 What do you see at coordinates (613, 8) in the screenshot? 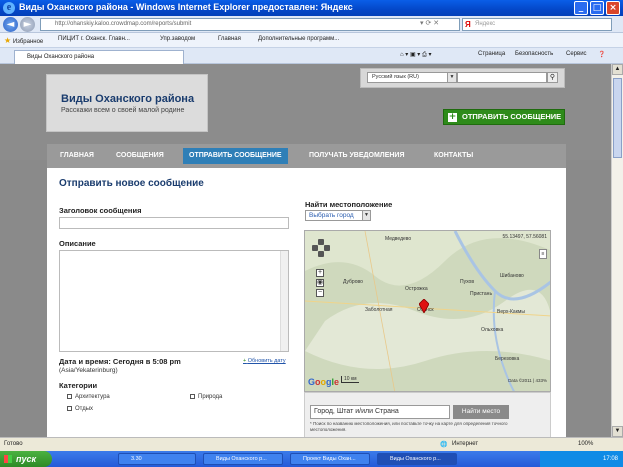
I see `close-button: ×` at bounding box center [613, 8].